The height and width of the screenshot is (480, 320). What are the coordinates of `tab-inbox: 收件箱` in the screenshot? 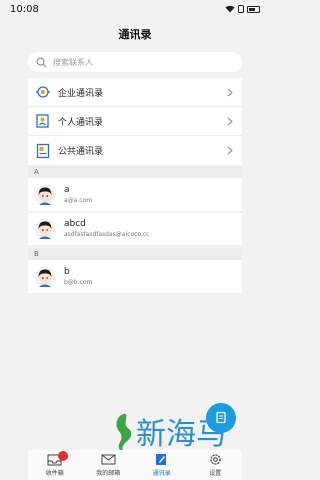 It's located at (55, 465).